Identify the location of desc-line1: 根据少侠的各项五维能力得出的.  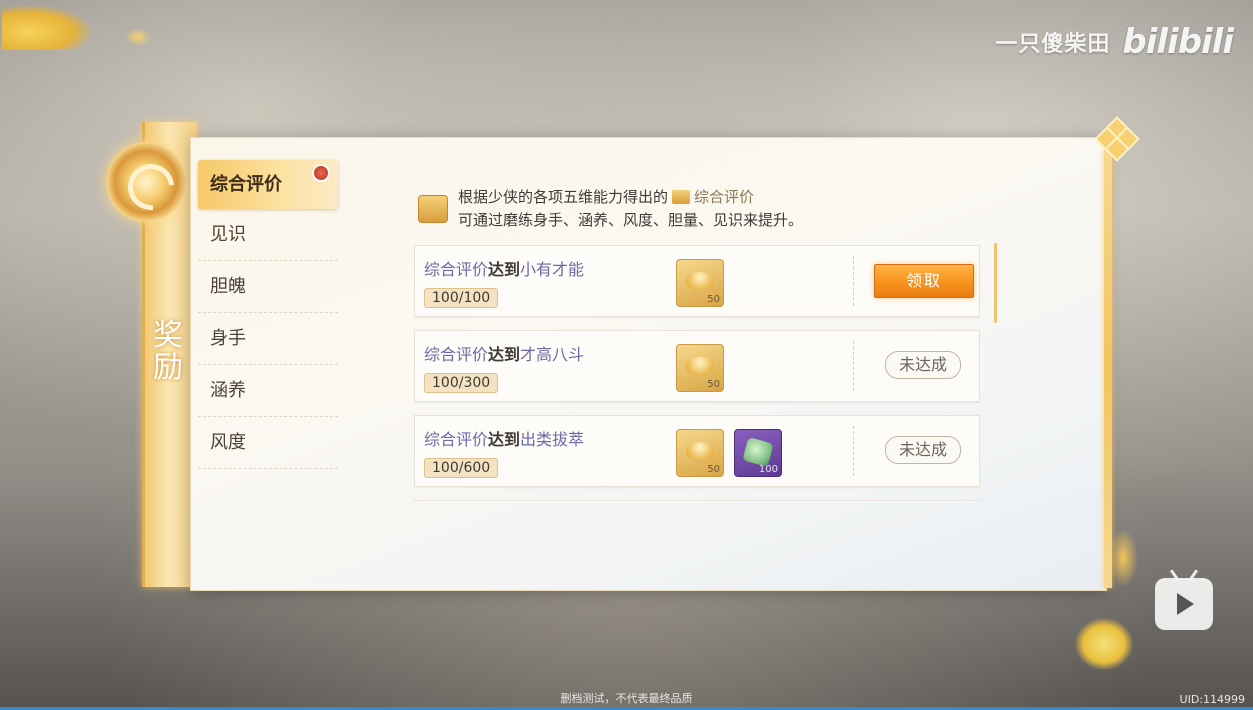
(563, 197).